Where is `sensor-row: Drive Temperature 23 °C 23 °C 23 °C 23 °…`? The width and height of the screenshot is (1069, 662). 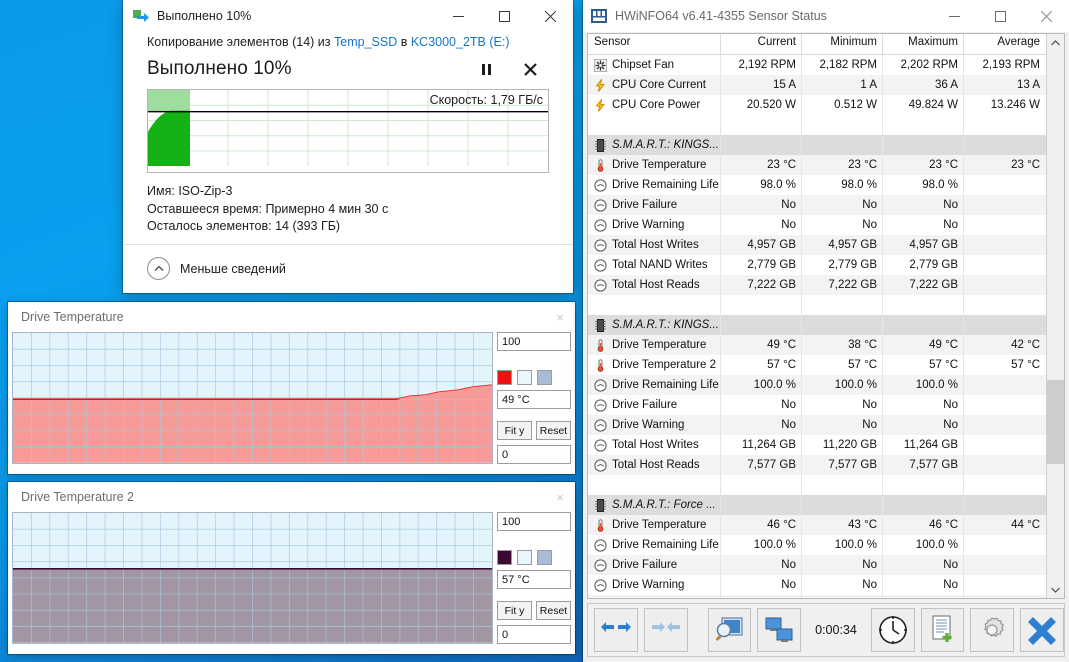
sensor-row: Drive Temperature 23 °C 23 °C 23 °C 23 °… is located at coordinates (817, 165).